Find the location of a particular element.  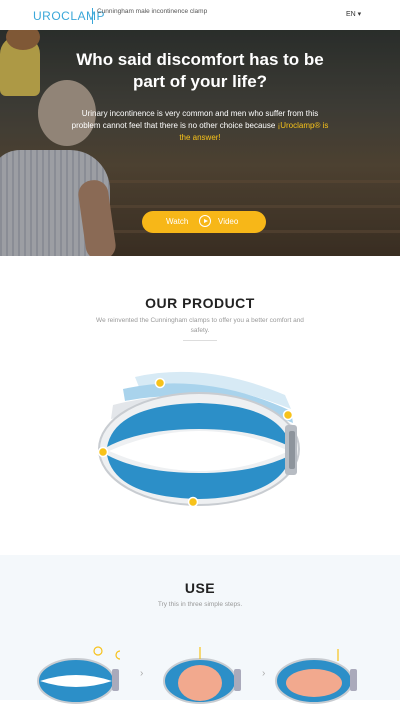

logo: UROCLAMP is located at coordinates (69, 16).